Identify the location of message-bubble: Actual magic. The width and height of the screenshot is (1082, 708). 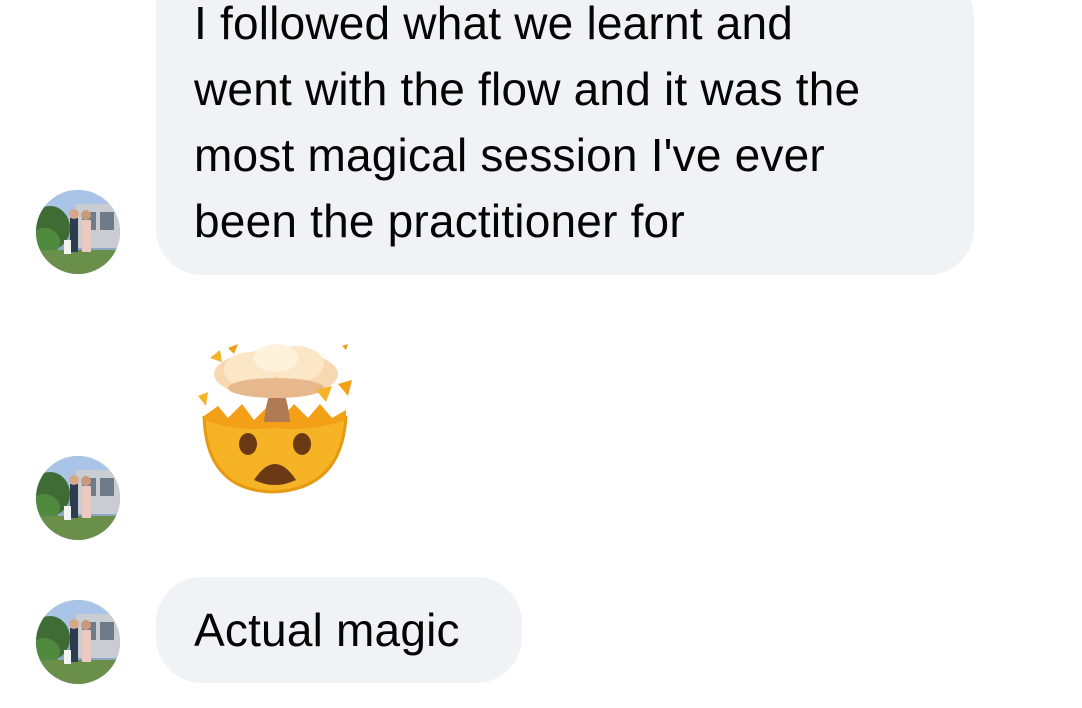
(339, 630).